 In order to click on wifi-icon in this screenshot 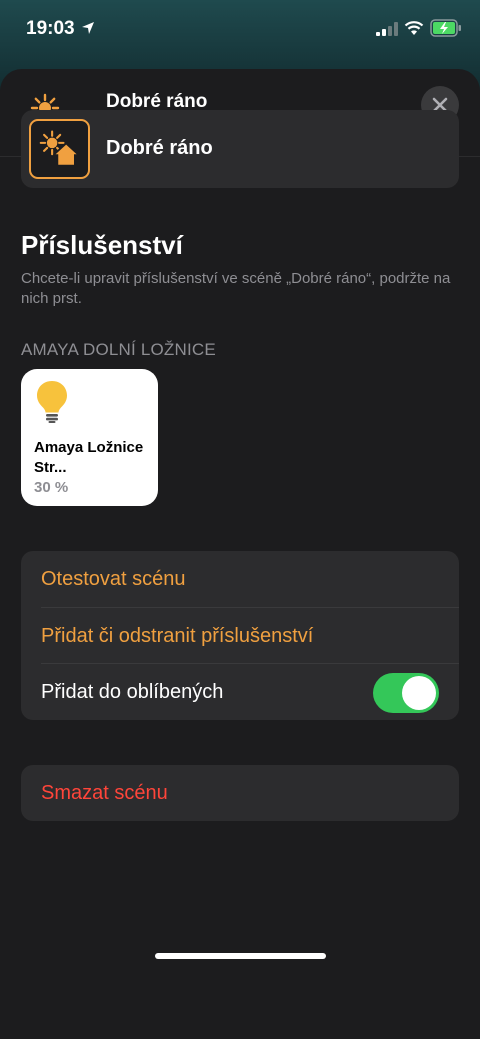, I will do `click(414, 28)`.